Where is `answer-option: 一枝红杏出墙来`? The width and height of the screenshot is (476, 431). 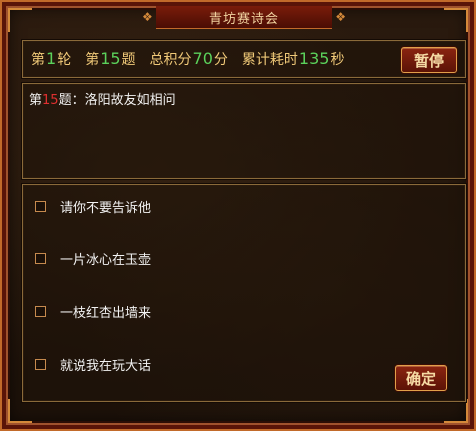
answer-option: 一枝红杏出墙来 is located at coordinates (93, 311).